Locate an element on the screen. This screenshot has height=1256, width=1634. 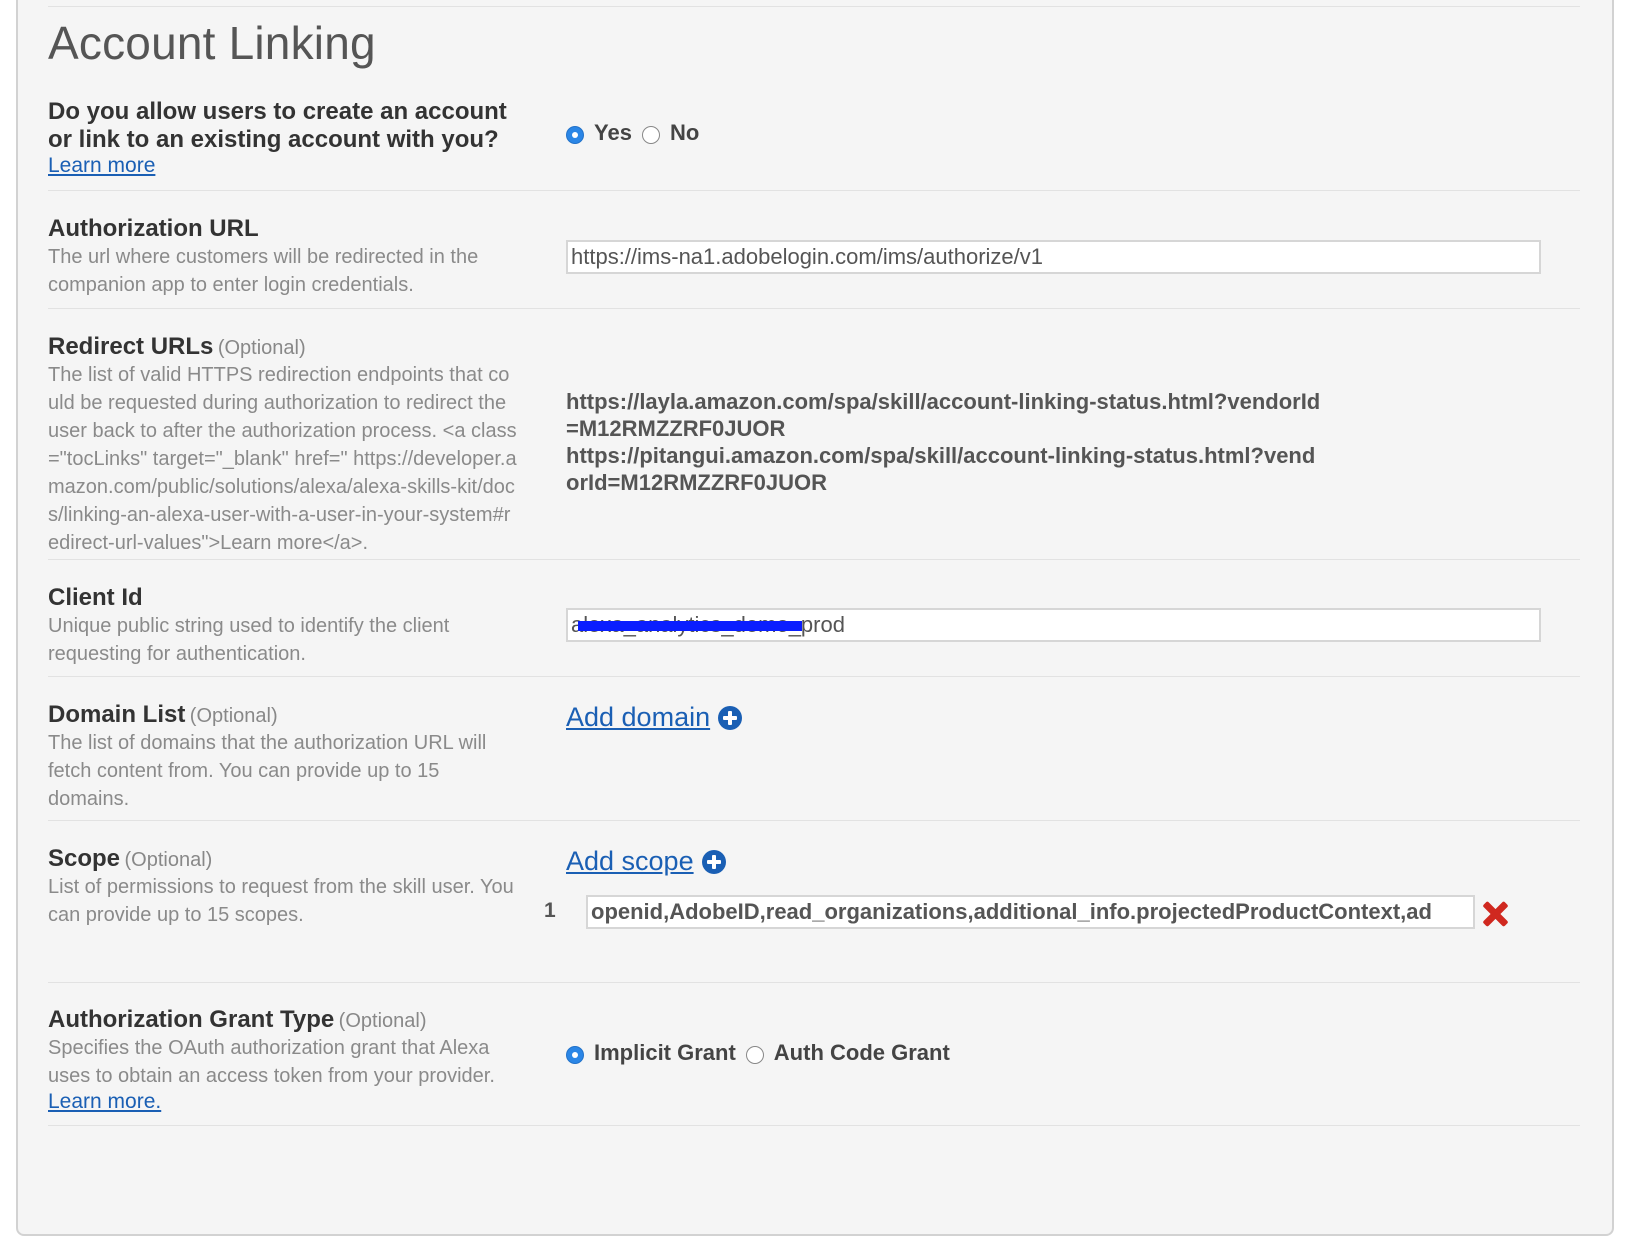
add-scope-link: Add scope is located at coordinates (630, 861).